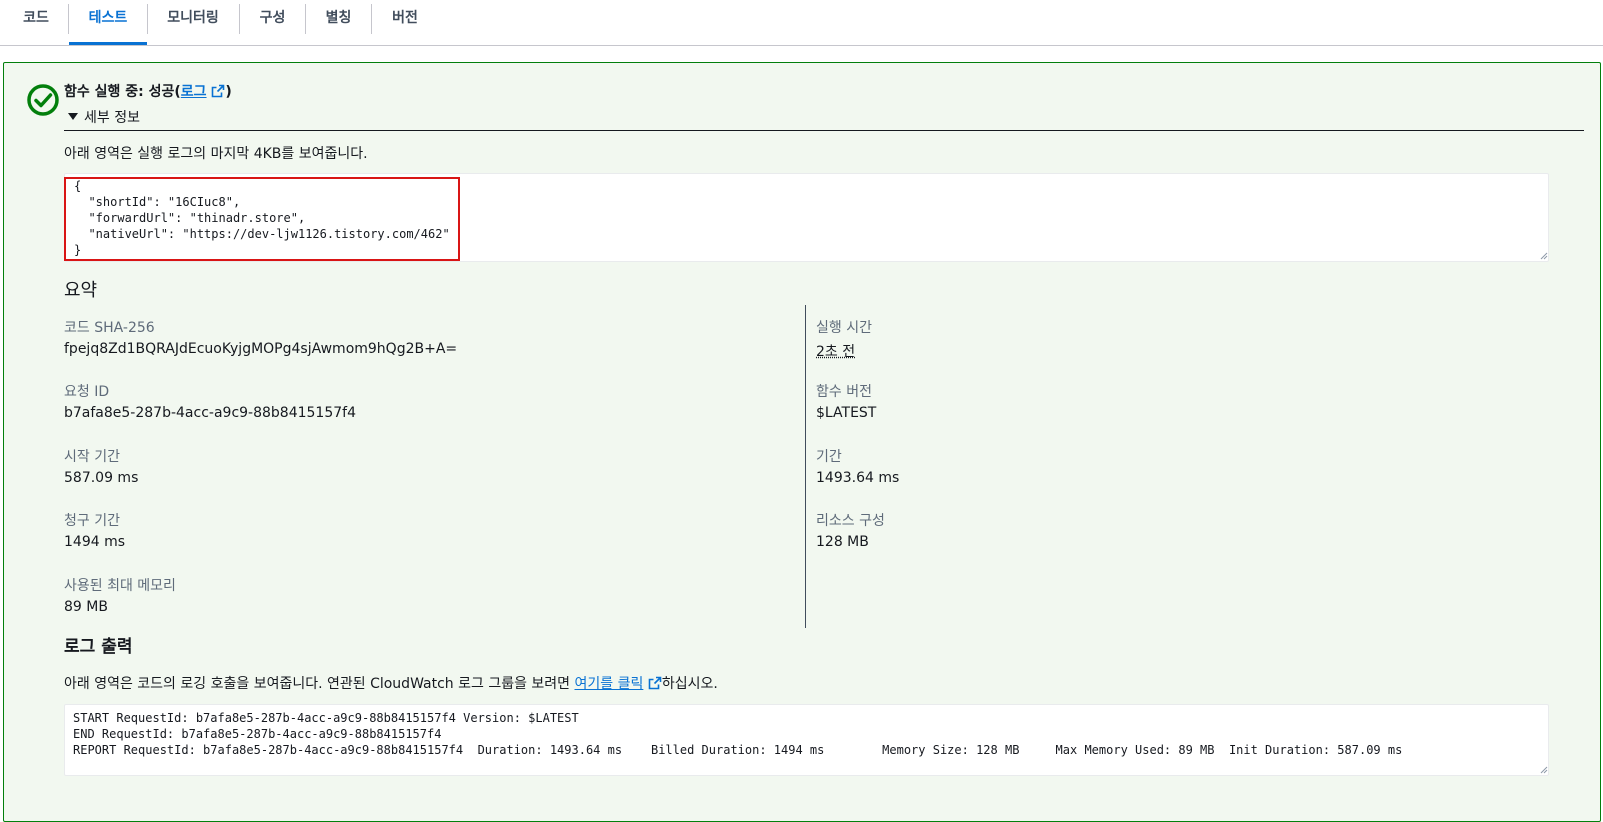 This screenshot has height=822, width=1603. What do you see at coordinates (338, 22) in the screenshot?
I see `tab-aliases: 별칭` at bounding box center [338, 22].